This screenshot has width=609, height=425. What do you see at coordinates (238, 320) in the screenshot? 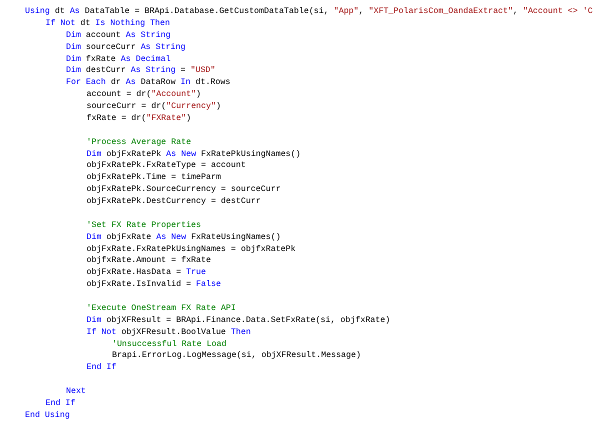
I see `code-line: Dim objXFResult = BRApi.Finance.Data.SetFxRate(si, objfxRate)` at bounding box center [238, 320].